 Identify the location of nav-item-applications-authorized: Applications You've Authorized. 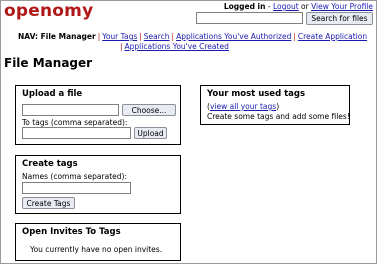
(233, 36).